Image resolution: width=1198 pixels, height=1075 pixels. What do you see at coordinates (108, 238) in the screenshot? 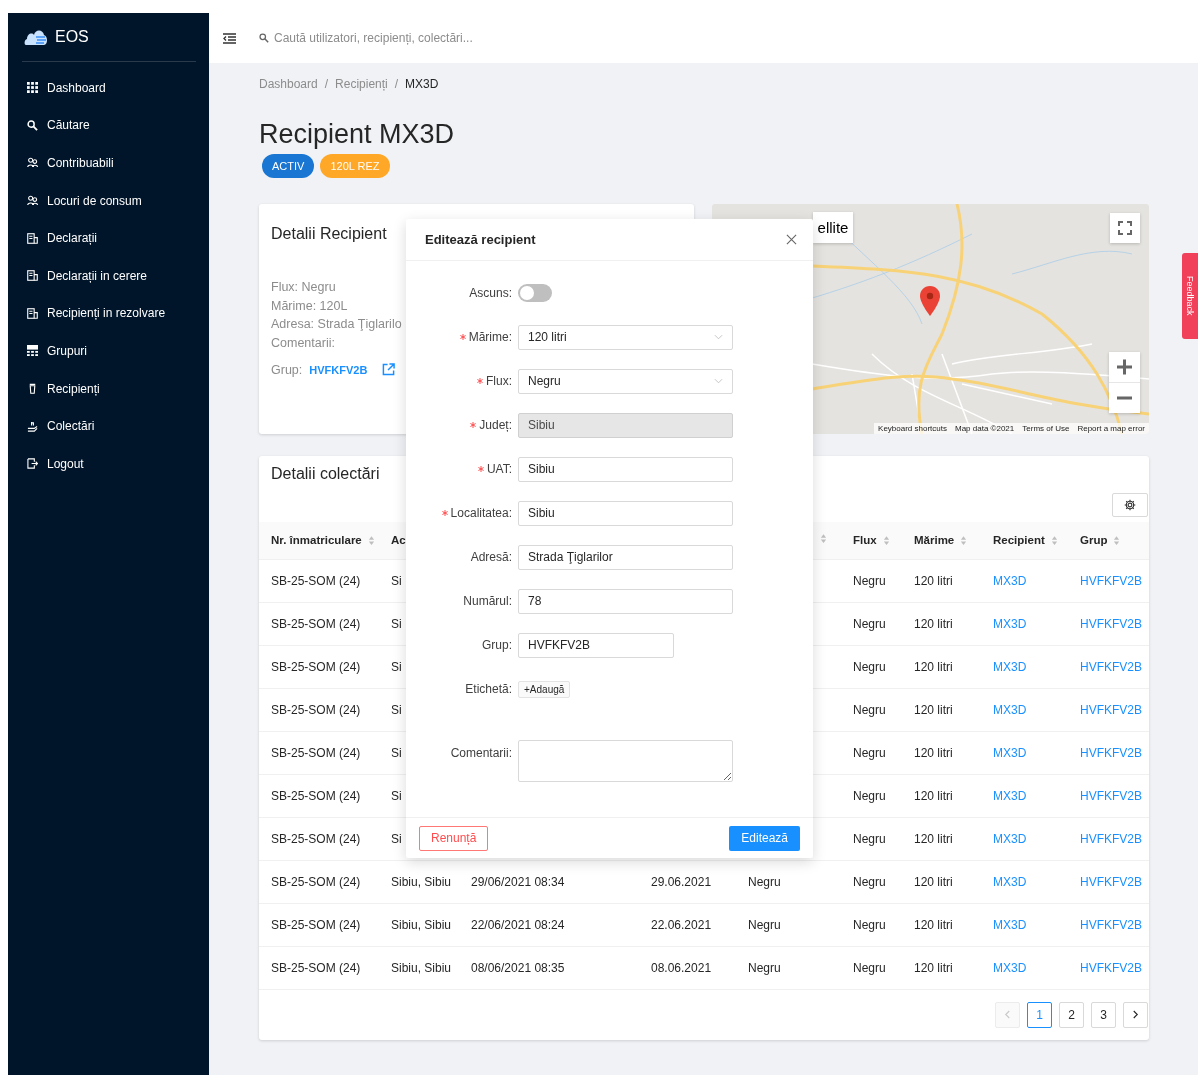
I see `sidebar-item: Declarații` at bounding box center [108, 238].